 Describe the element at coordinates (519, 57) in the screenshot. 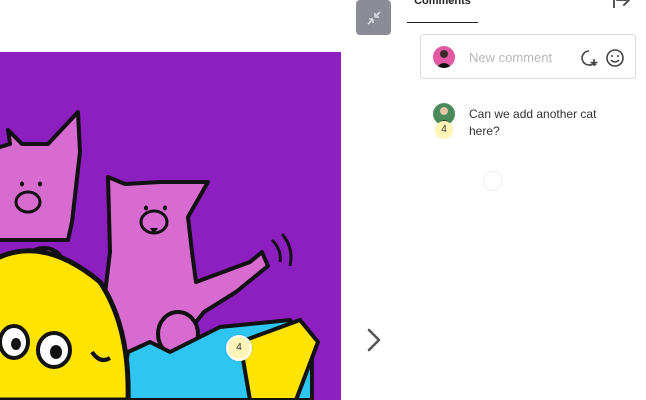

I see `new-comment-input` at that location.